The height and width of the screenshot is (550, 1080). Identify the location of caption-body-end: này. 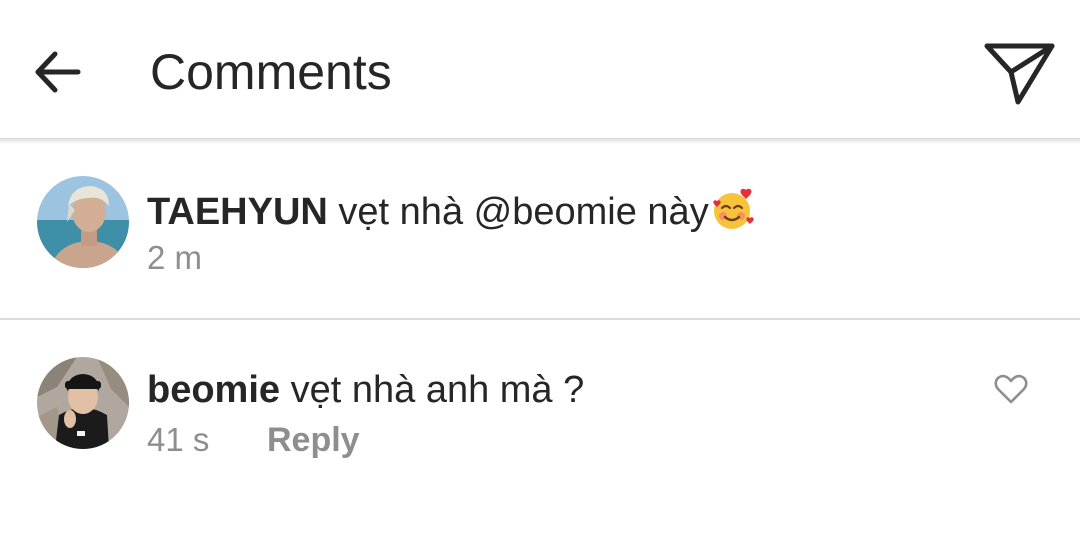
(678, 212).